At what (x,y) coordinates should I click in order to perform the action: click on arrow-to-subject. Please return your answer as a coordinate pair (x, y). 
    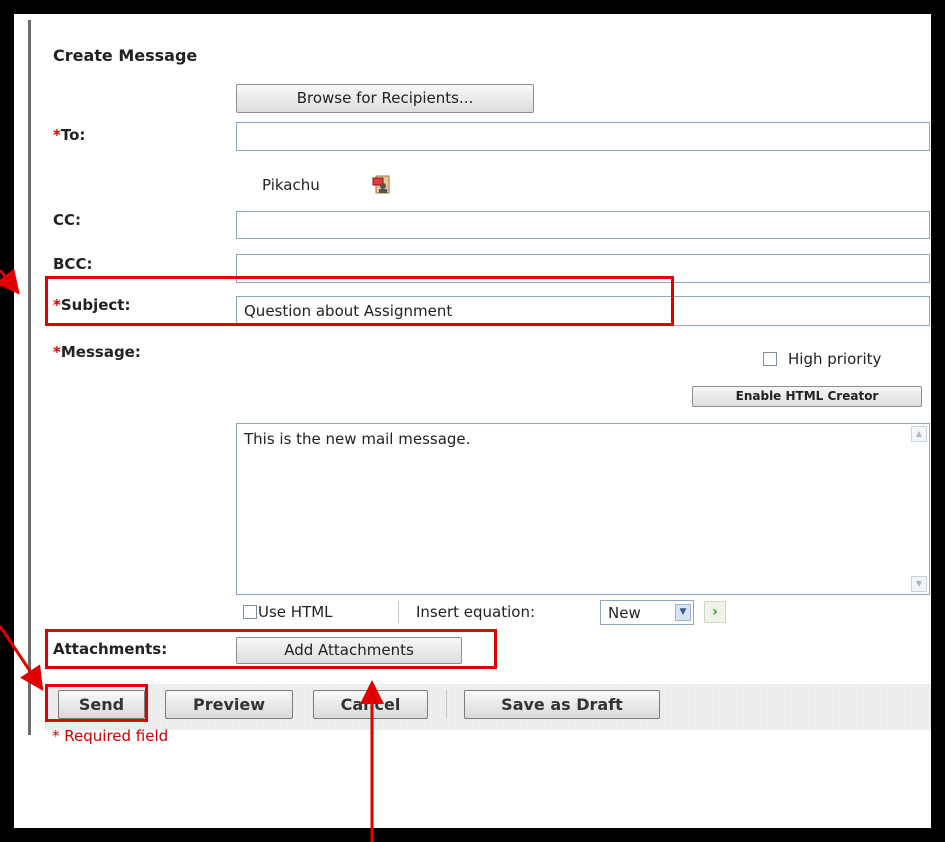
    Looking at the image, I should click on (10, 281).